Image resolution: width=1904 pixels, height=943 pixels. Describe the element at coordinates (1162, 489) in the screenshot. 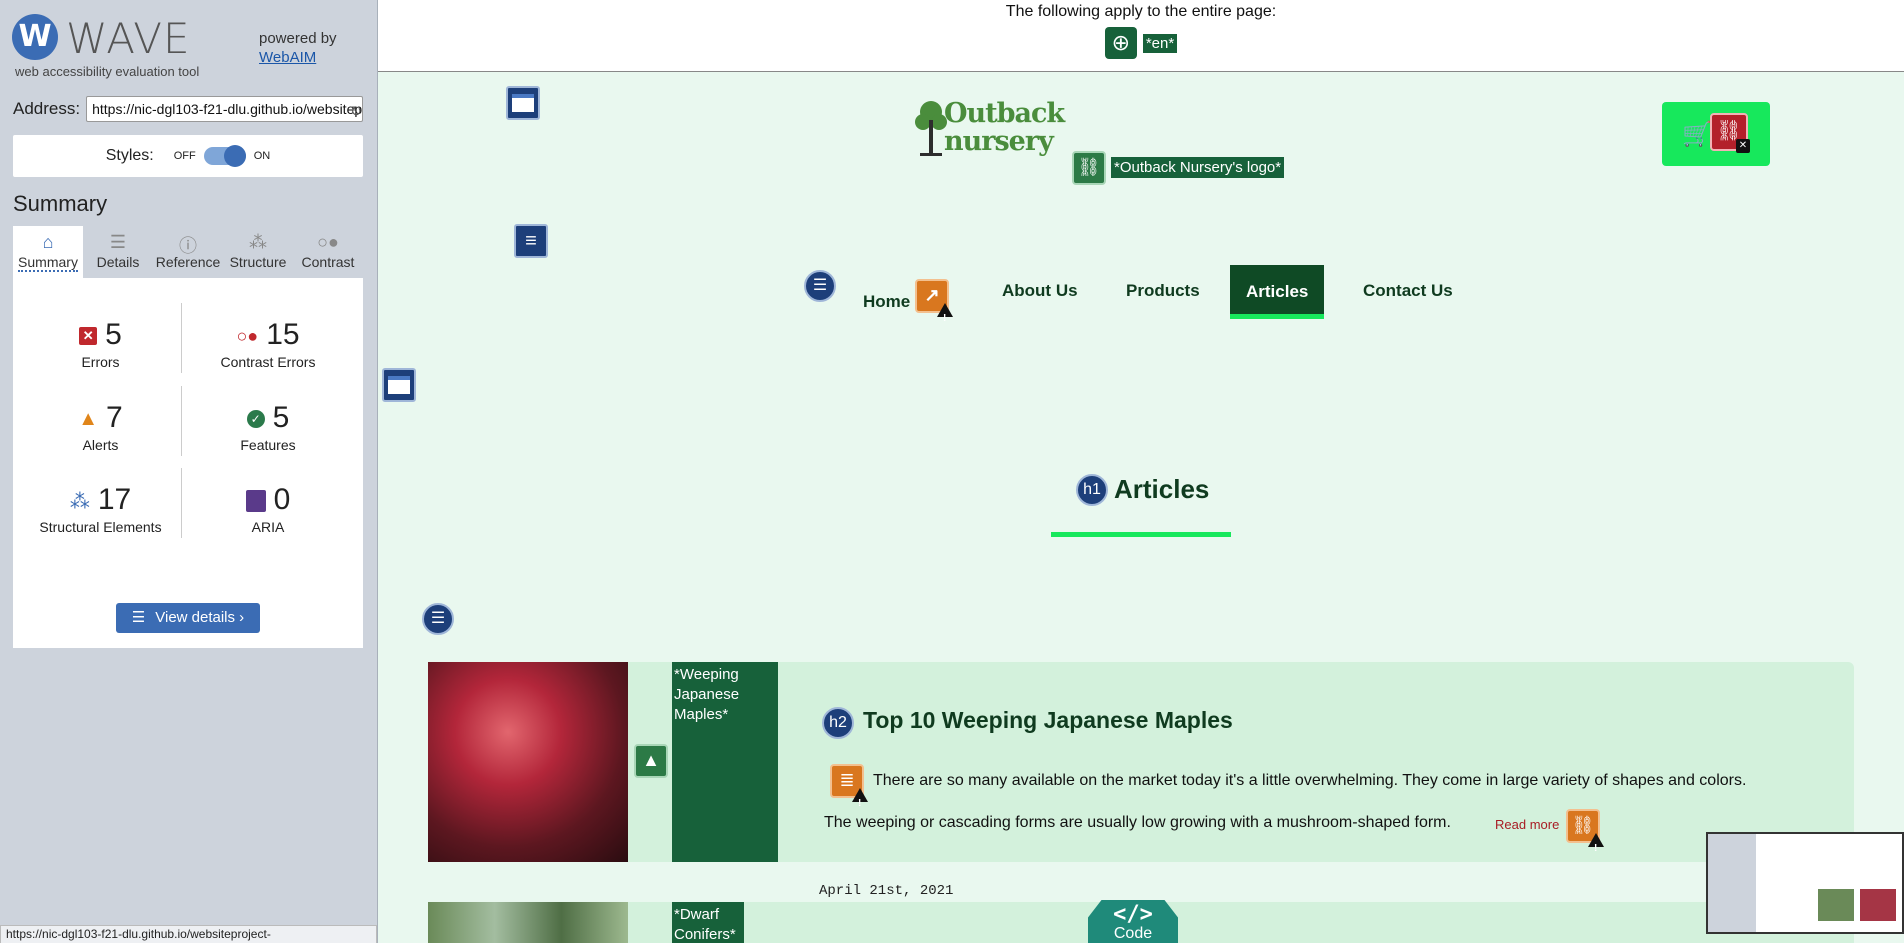

I see `page-title: Articles` at that location.